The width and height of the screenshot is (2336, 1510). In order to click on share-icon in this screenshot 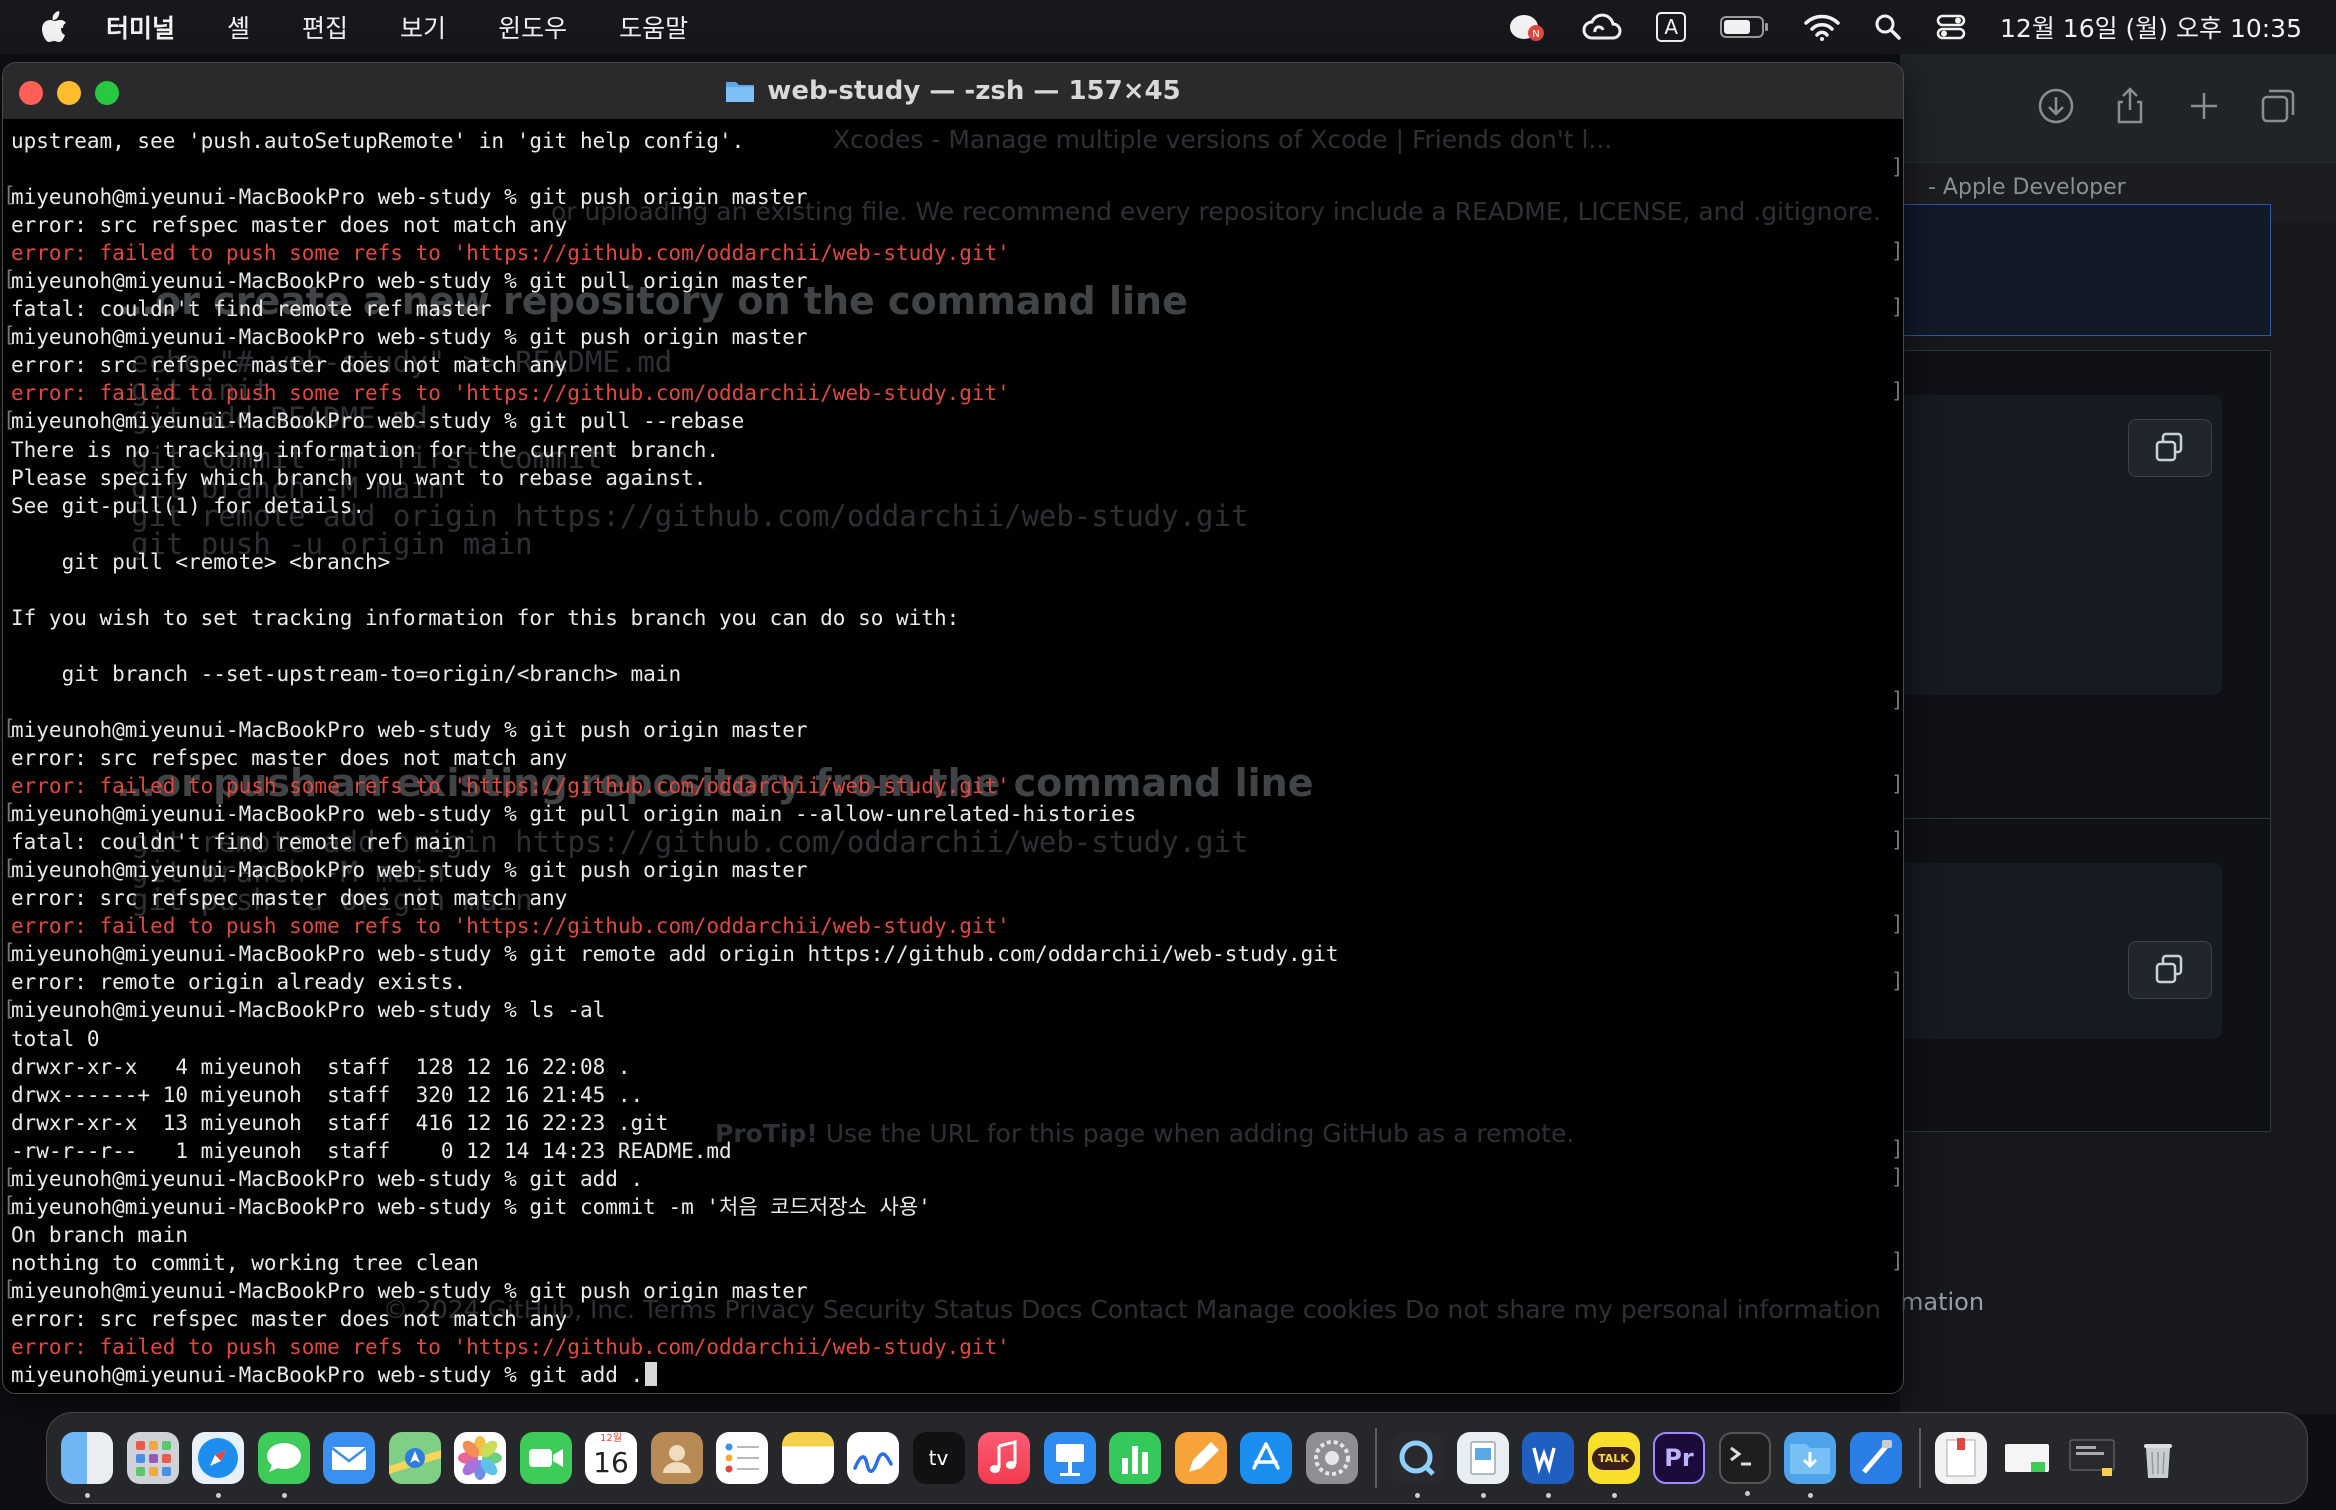, I will do `click(2130, 106)`.